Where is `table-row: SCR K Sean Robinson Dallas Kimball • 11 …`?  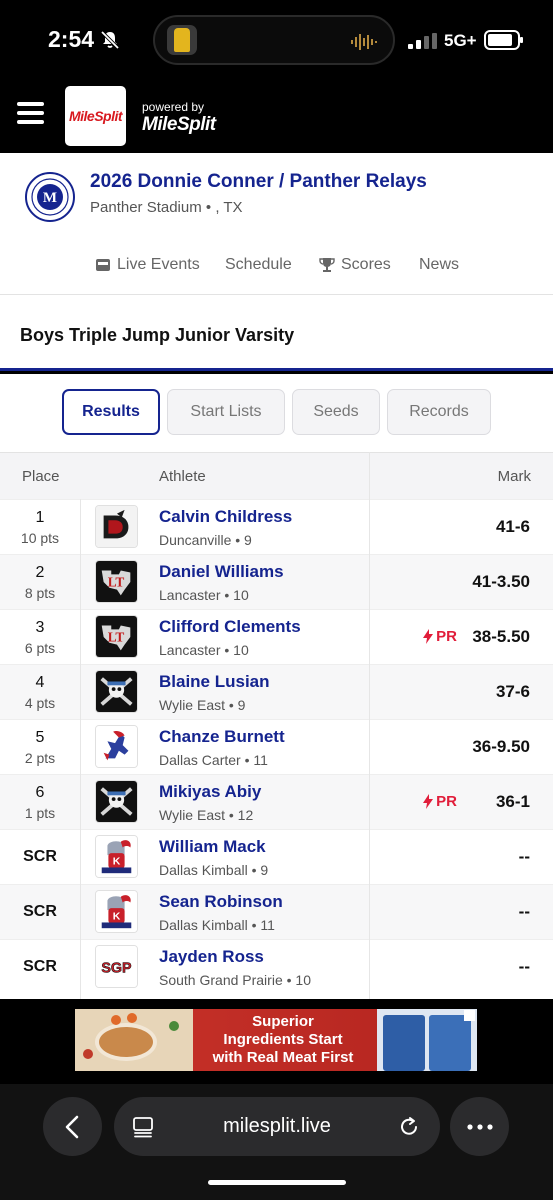 table-row: SCR K Sean Robinson Dallas Kimball • 11 … is located at coordinates (276, 911).